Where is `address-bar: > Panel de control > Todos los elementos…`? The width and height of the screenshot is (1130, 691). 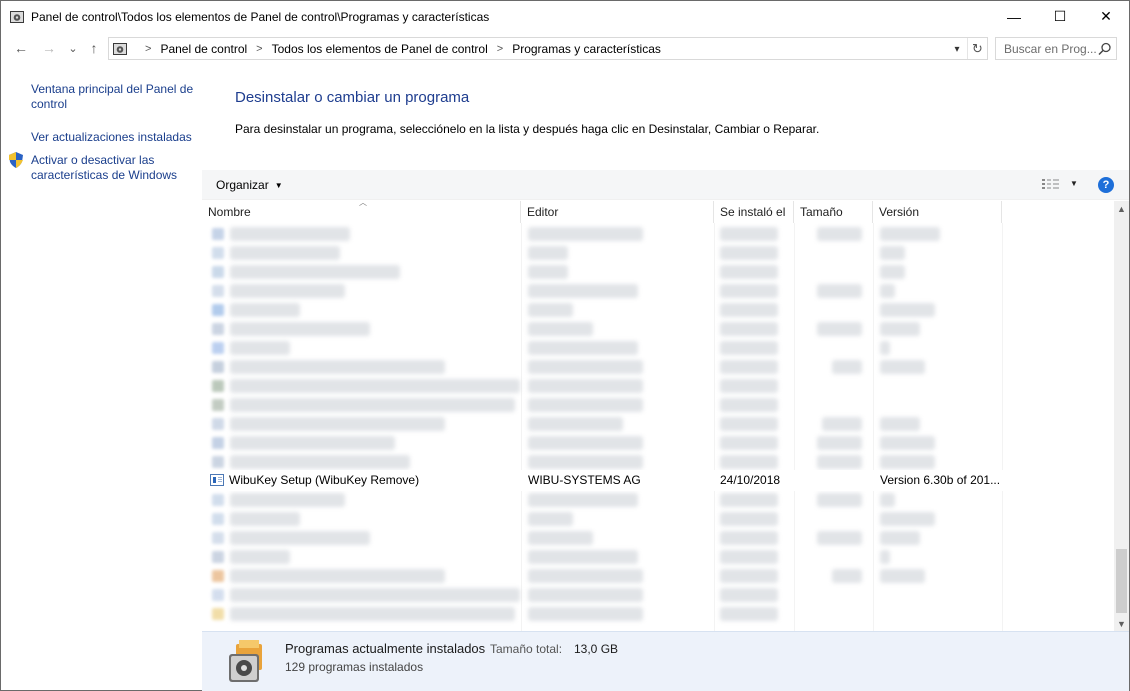
address-bar: > Panel de control > Todos los elementos… is located at coordinates (548, 48).